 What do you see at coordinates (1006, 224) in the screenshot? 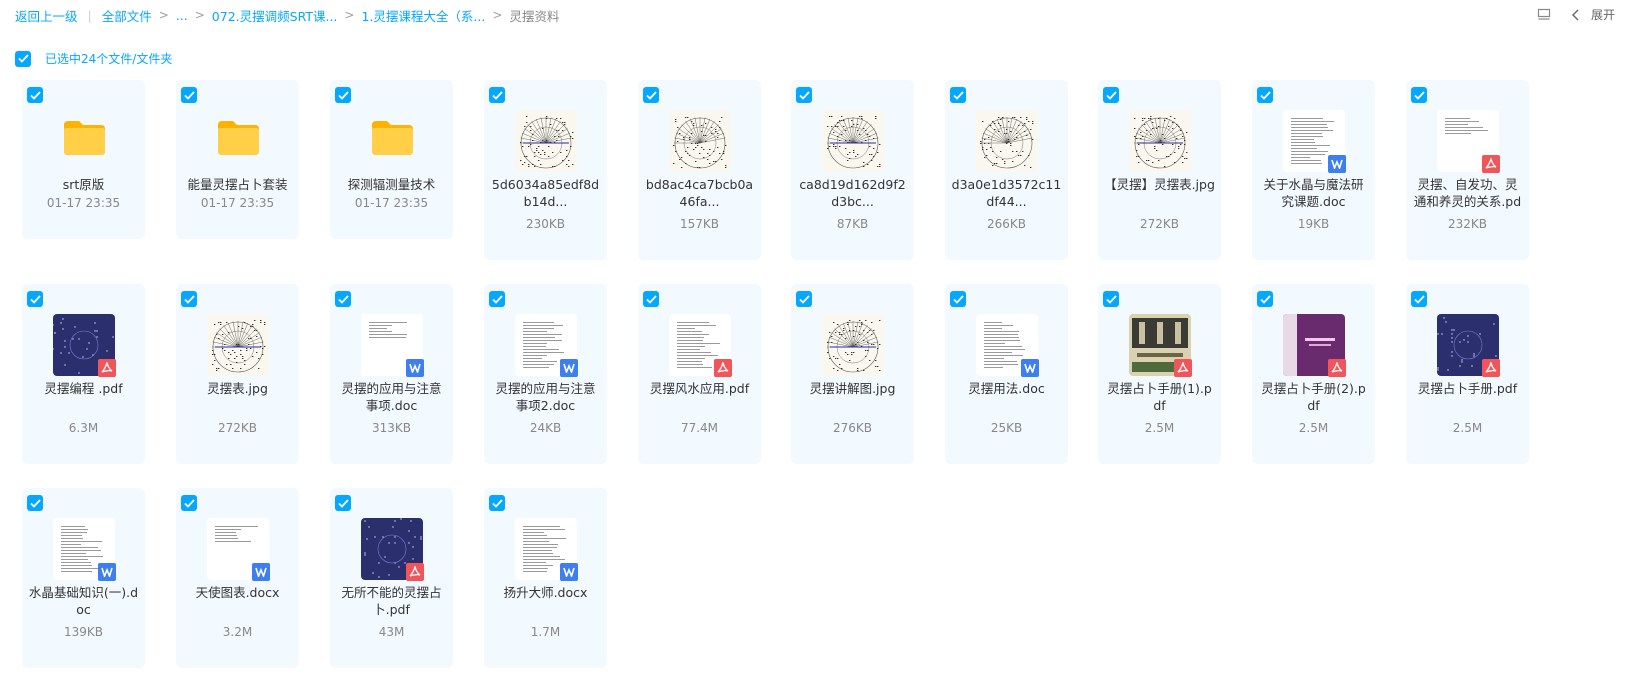
I see `file-size: 266KB` at bounding box center [1006, 224].